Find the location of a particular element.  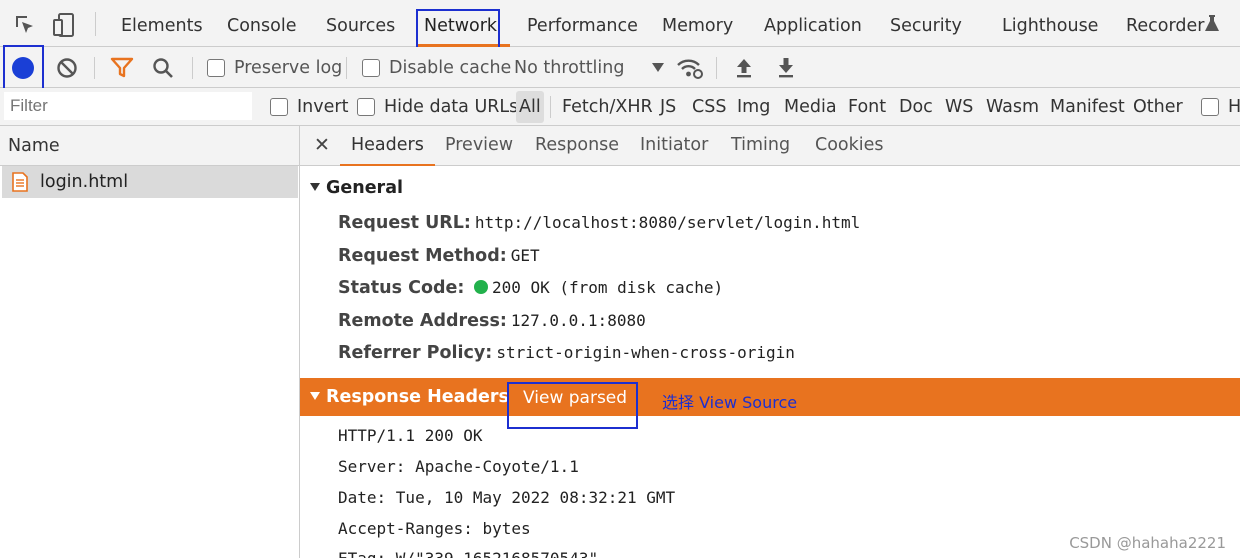

filter-type-font: Font is located at coordinates (867, 107).